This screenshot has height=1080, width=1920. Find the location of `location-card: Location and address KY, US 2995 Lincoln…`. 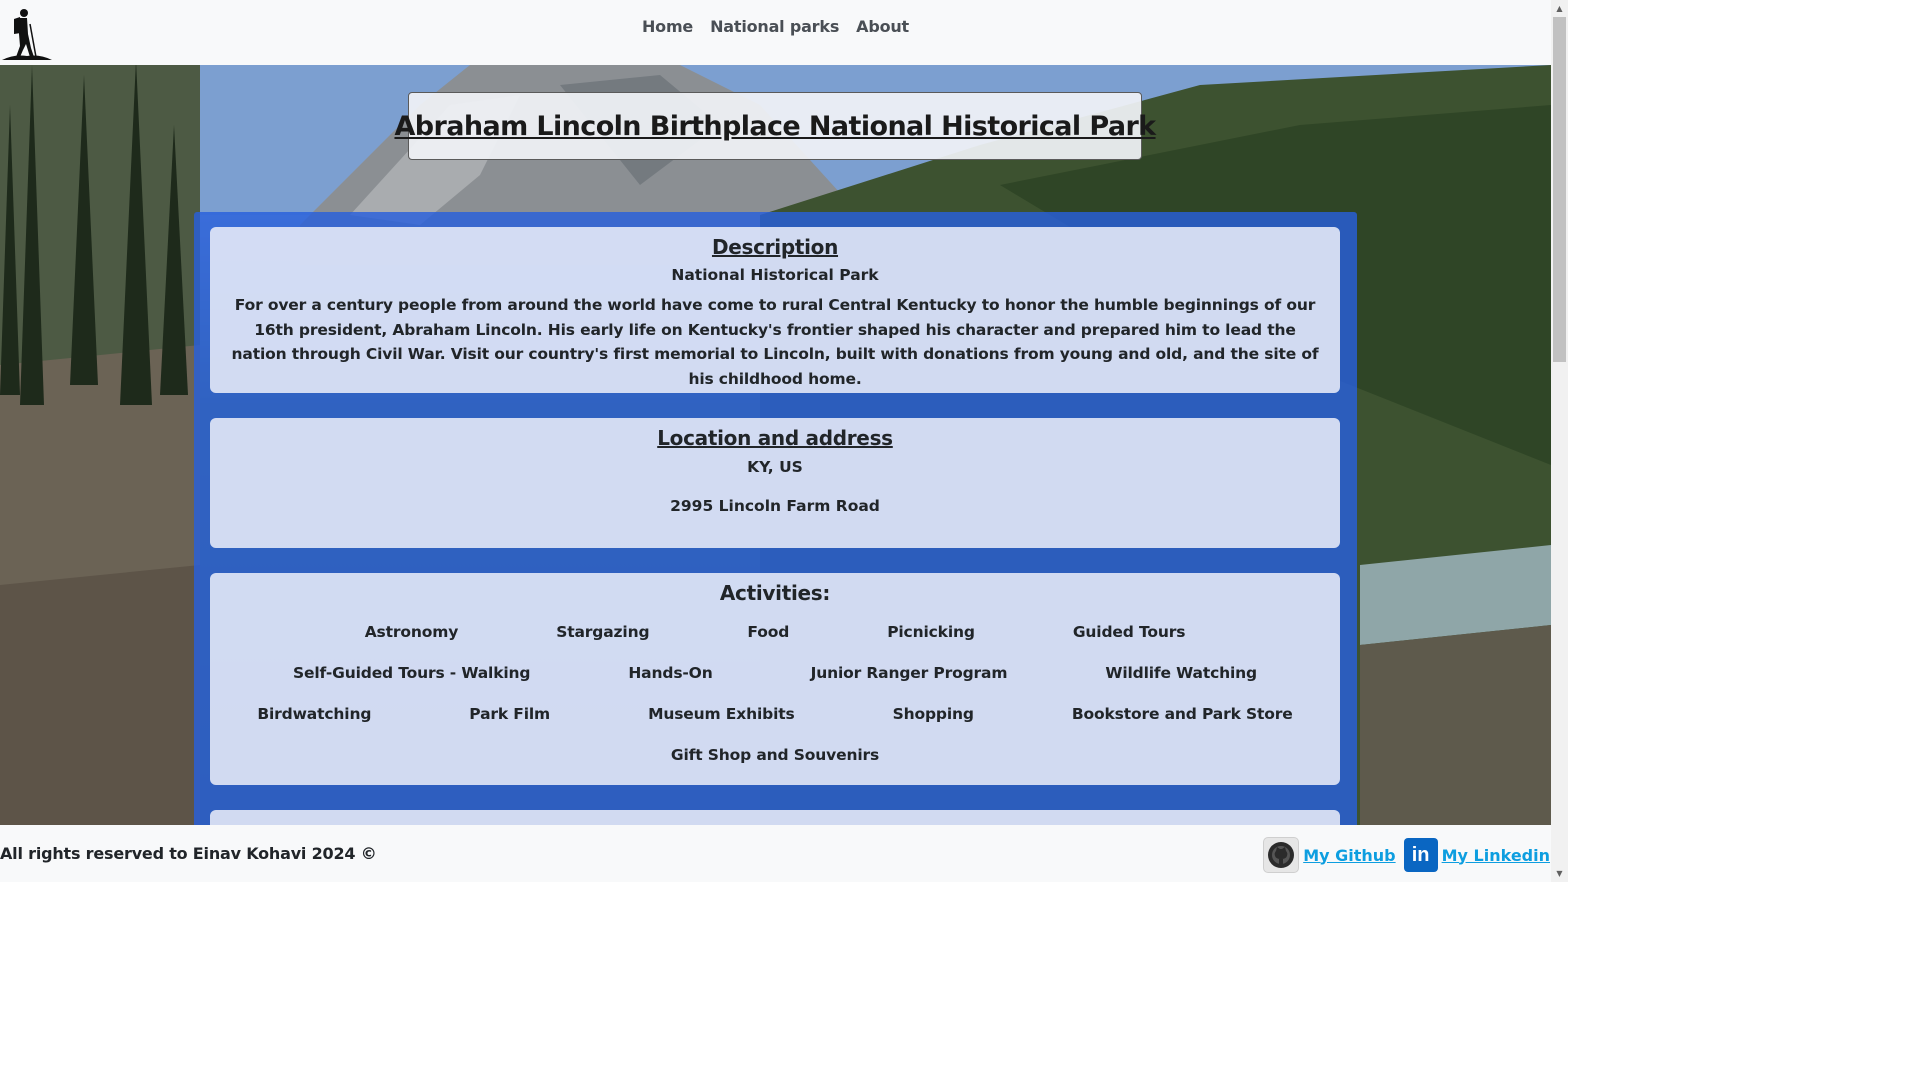

location-card: Location and address KY, US 2995 Lincoln… is located at coordinates (775, 483).